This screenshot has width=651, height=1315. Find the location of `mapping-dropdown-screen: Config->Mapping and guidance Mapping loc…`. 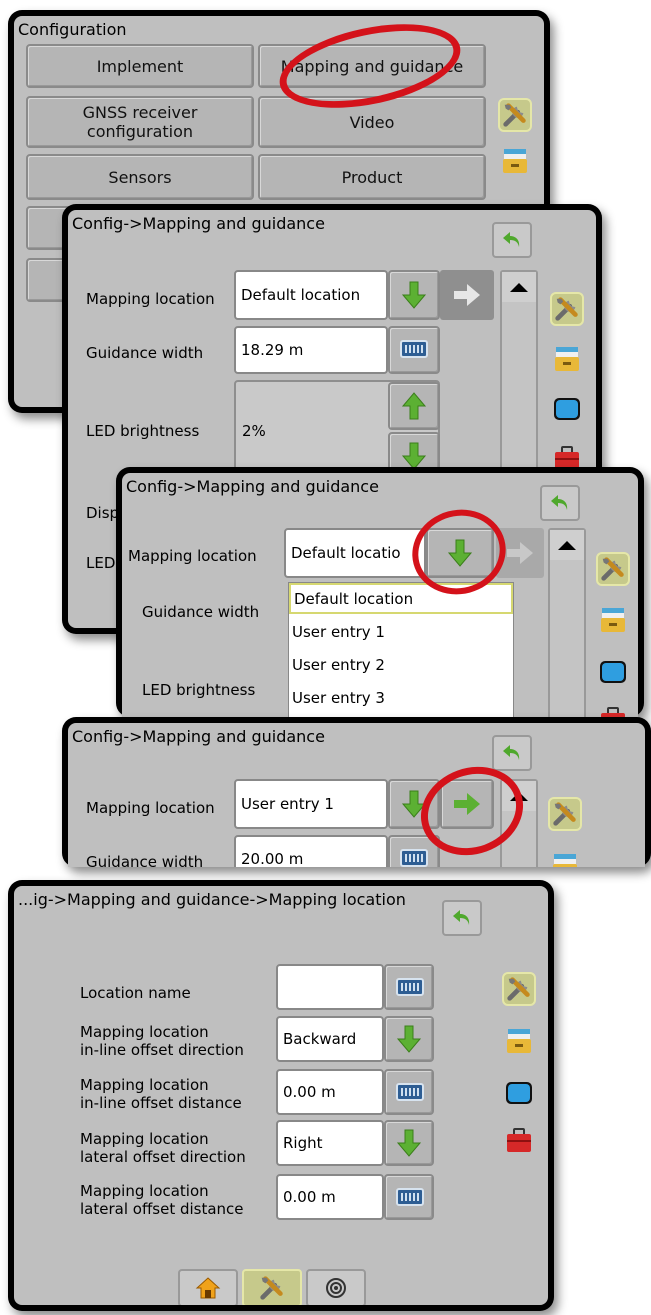

mapping-dropdown-screen: Config->Mapping and guidance Mapping loc… is located at coordinates (380, 595).